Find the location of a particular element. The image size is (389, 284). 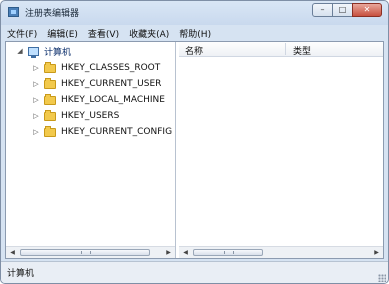

tree-item-label: HKEY_CLASSES_ROOT is located at coordinates (111, 68).